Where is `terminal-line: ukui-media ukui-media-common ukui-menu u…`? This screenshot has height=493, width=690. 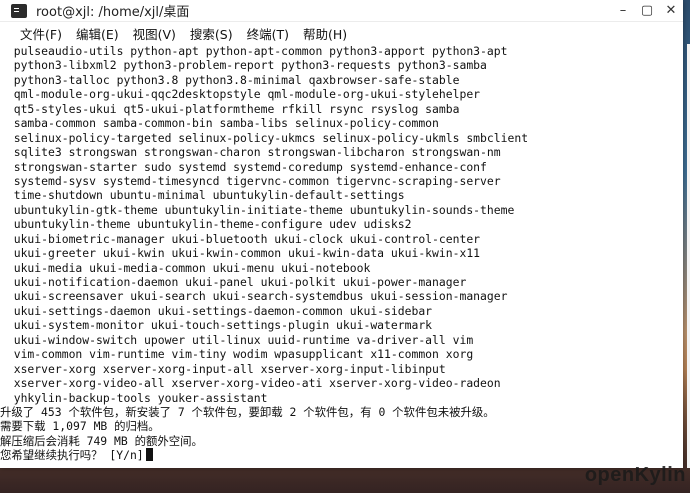 terminal-line: ukui-media ukui-media-common ukui-menu u… is located at coordinates (185, 267).